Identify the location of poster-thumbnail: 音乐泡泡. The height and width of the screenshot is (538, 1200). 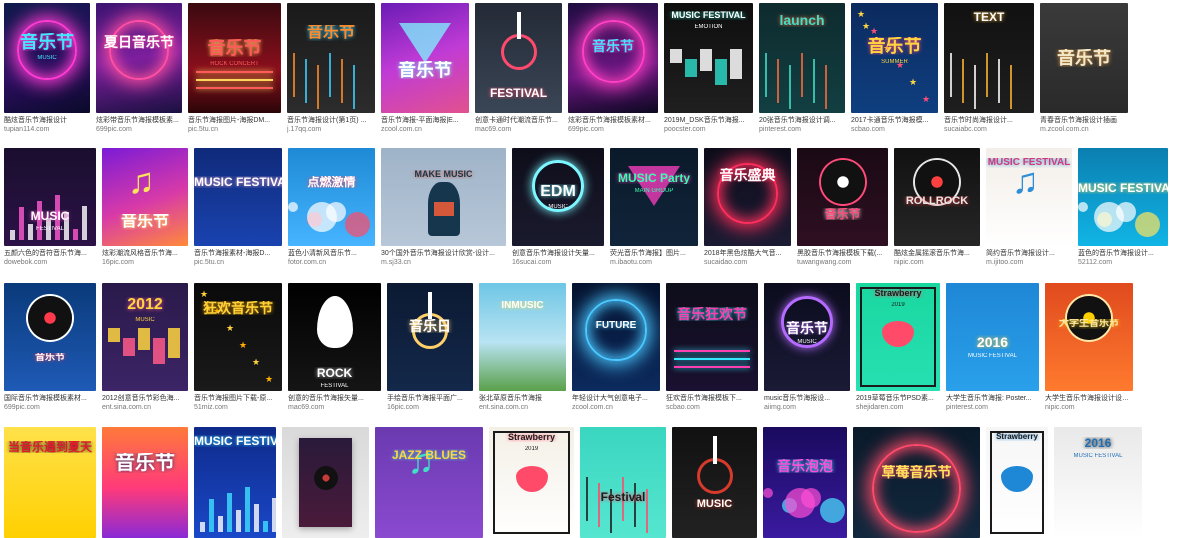
(805, 482).